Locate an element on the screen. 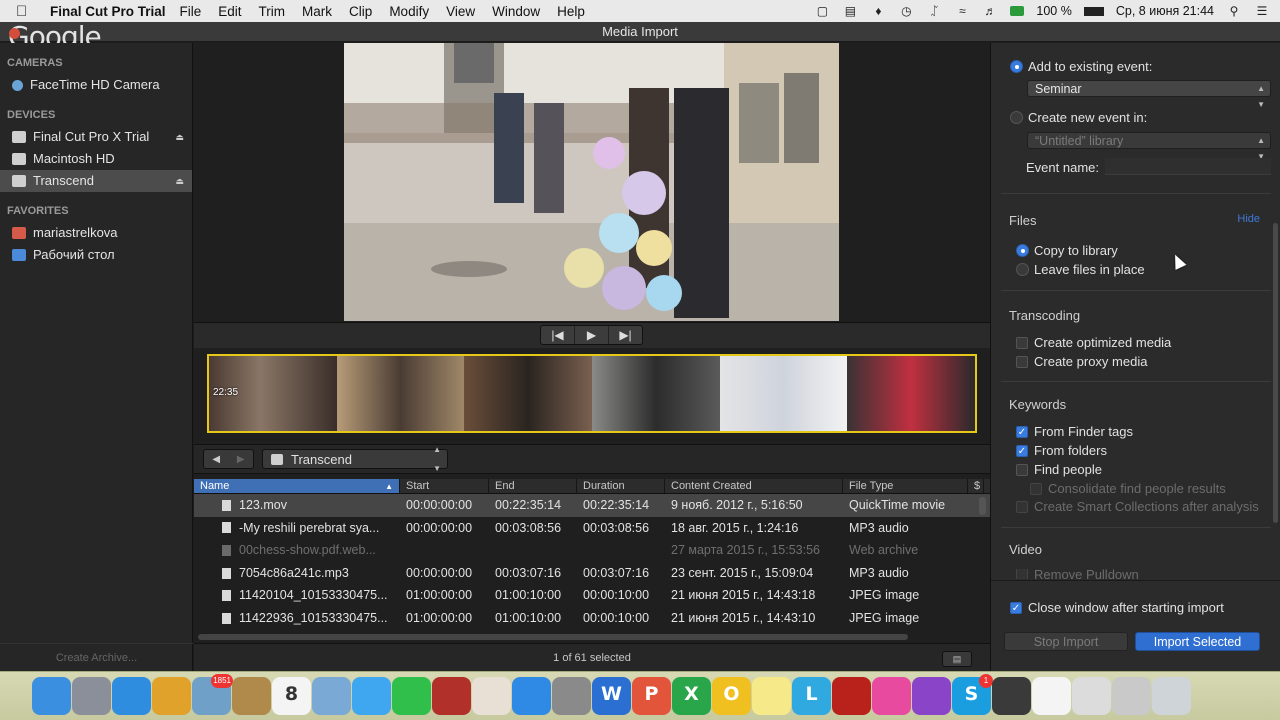 The height and width of the screenshot is (720, 1280). clock: Ср, 8 июня 21:44 is located at coordinates (1165, 11).